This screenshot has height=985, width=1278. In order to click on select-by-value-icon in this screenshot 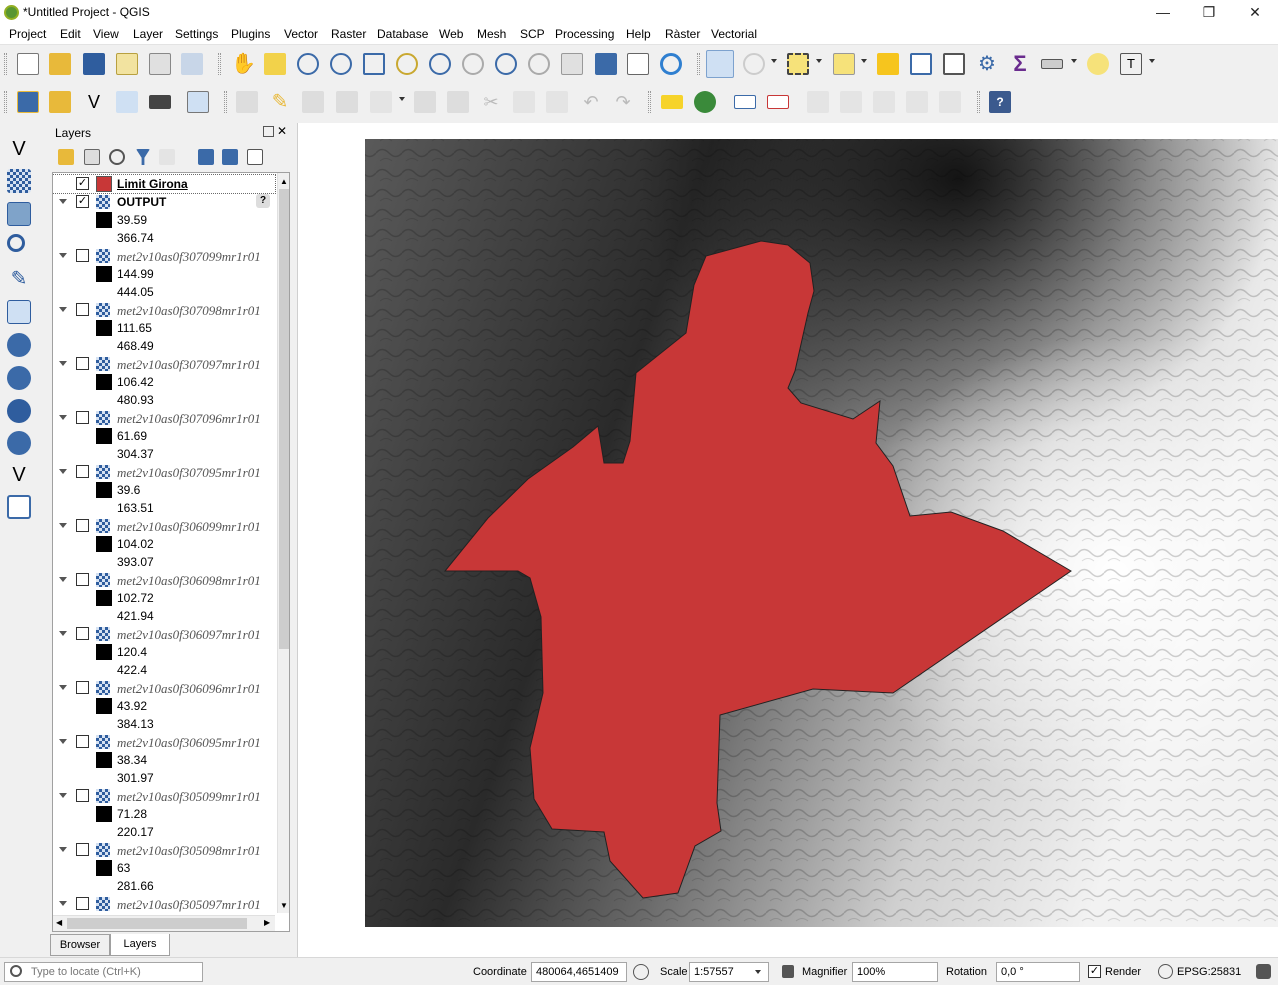, I will do `click(844, 64)`.